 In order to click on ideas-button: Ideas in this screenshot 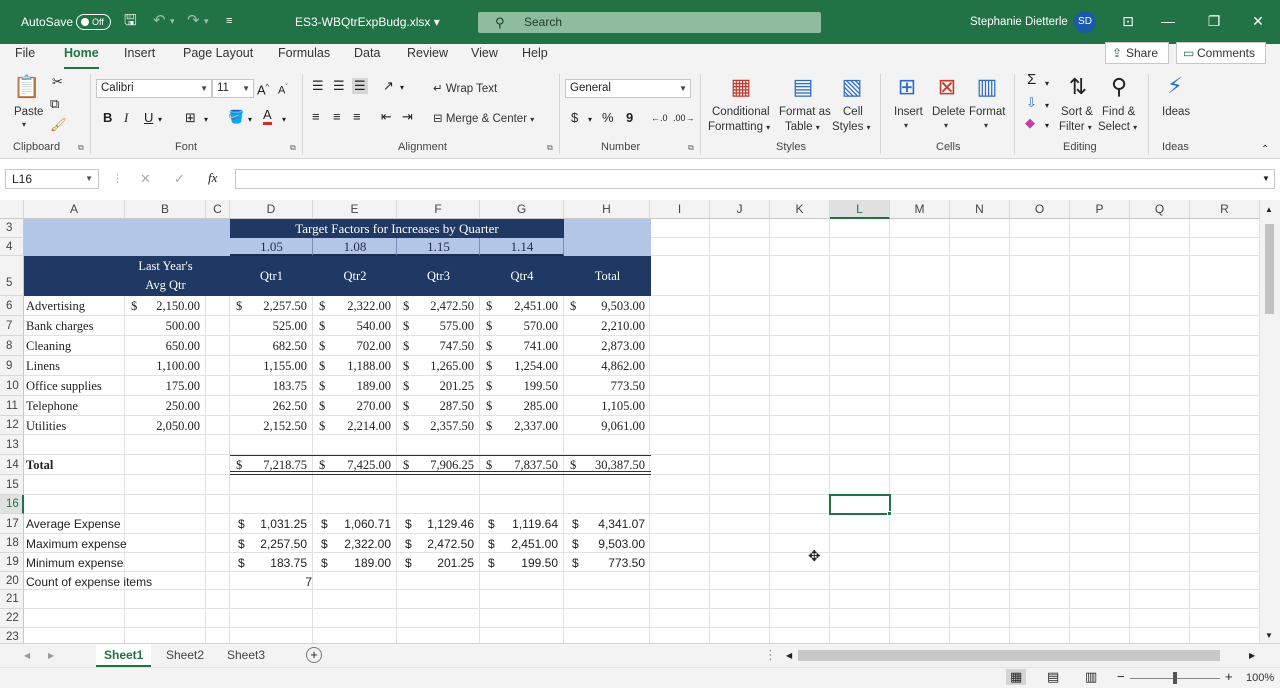, I will do `click(1176, 112)`.